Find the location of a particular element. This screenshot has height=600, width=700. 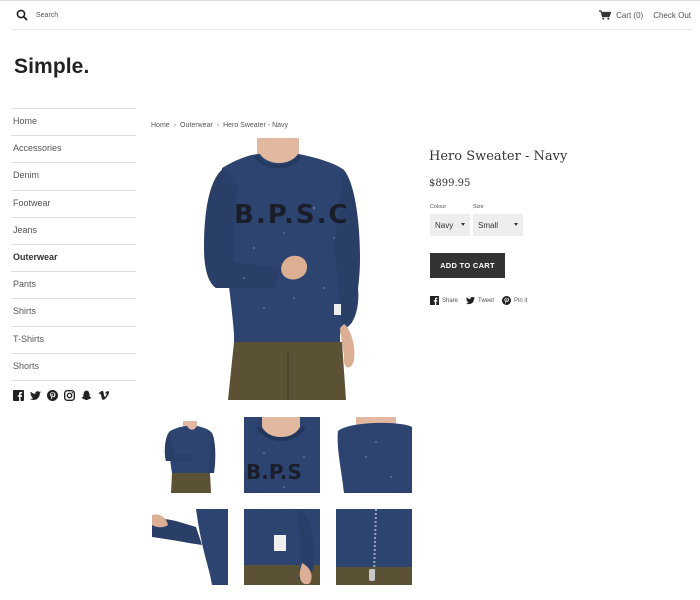

sidebar-item-outerwear: Outerwear is located at coordinates (73, 259).